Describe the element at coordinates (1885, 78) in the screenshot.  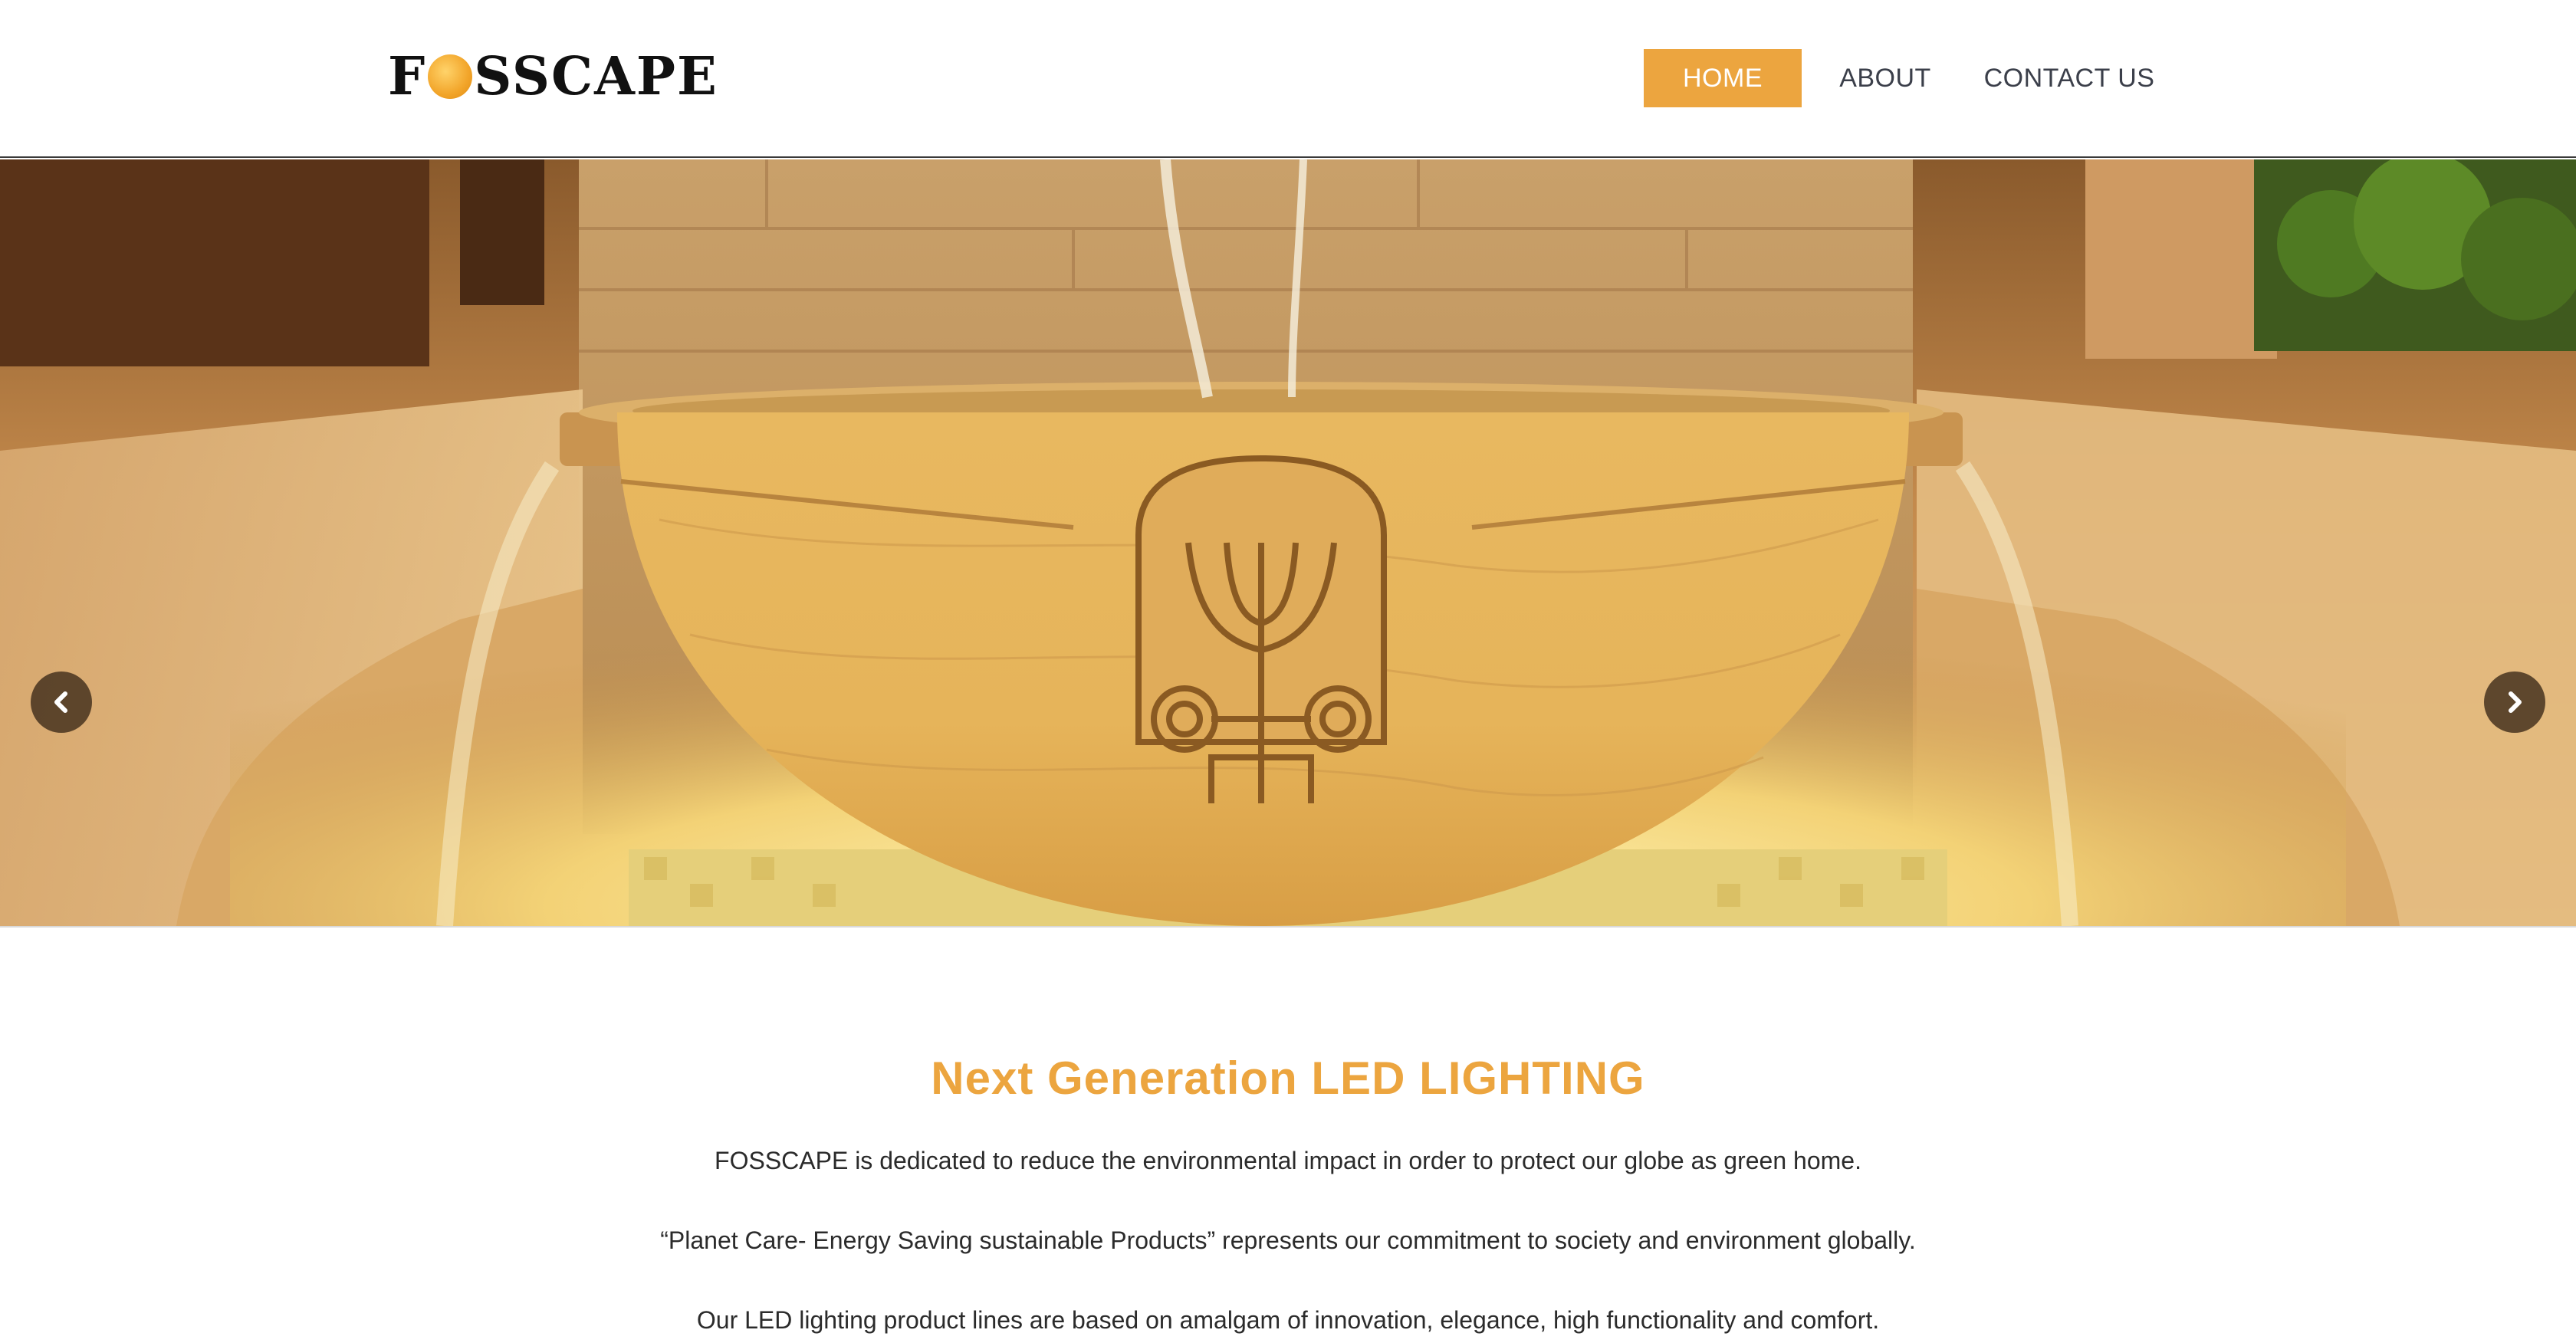
I see `nav-about: ABOUT` at that location.